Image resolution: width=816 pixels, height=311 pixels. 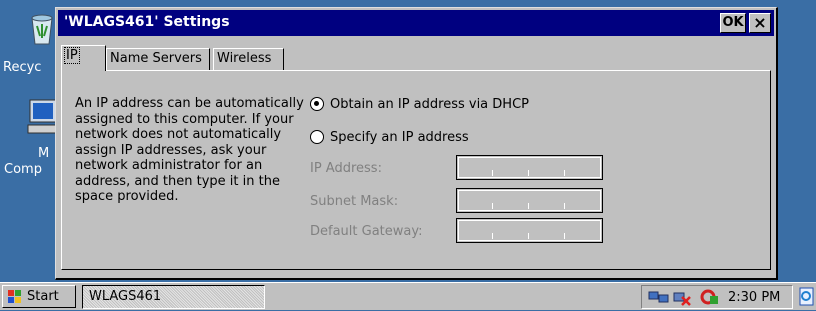 I want to click on system-tray: 2:30 PM, so click(x=717, y=297).